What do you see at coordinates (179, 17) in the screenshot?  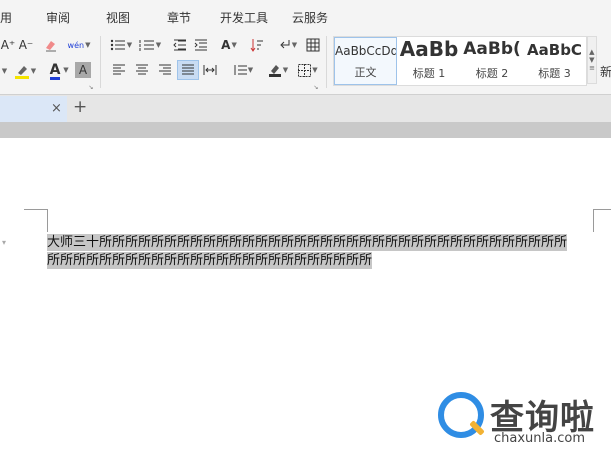 I see `menu-chapter: 章节` at bounding box center [179, 17].